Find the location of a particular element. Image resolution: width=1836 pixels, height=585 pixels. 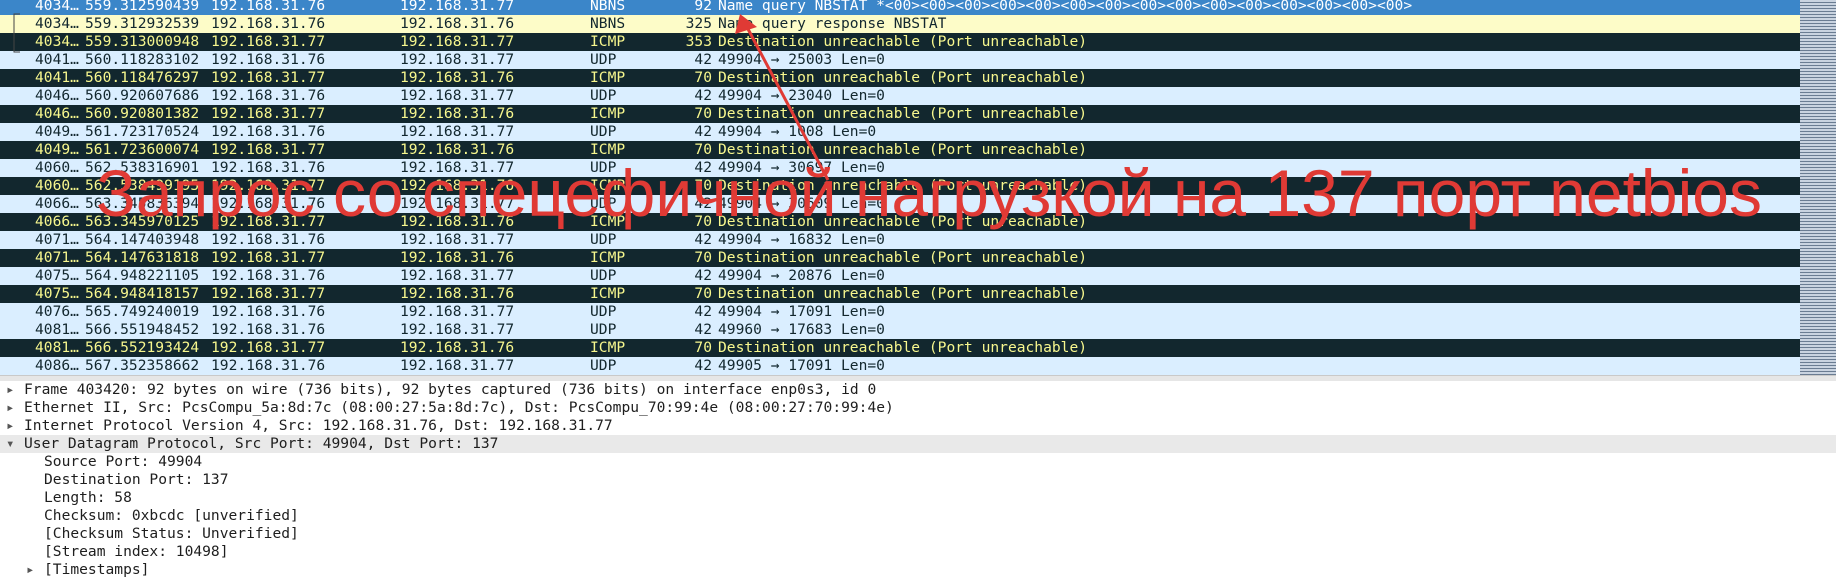

packet-time: 562.538499195 is located at coordinates (142, 185).